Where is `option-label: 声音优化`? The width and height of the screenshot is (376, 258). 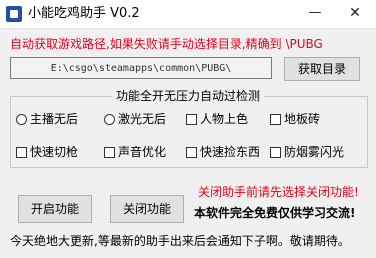 option-label: 声音优化 is located at coordinates (142, 152).